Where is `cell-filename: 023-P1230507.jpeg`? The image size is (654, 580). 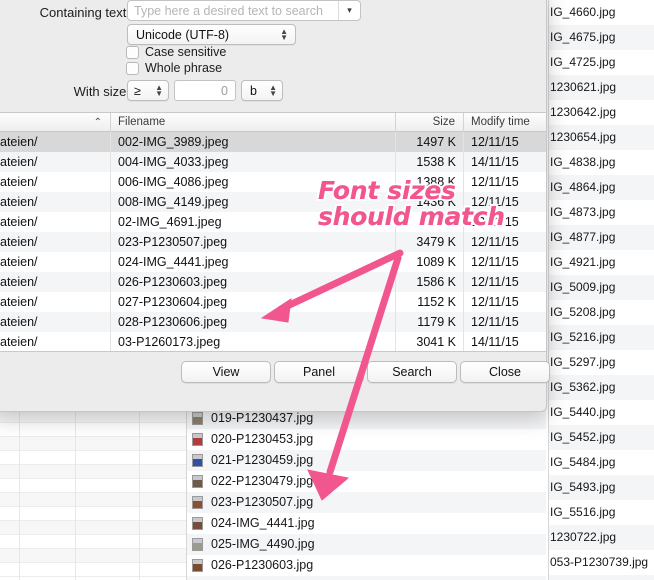 cell-filename: 023-P1230507.jpeg is located at coordinates (252, 242).